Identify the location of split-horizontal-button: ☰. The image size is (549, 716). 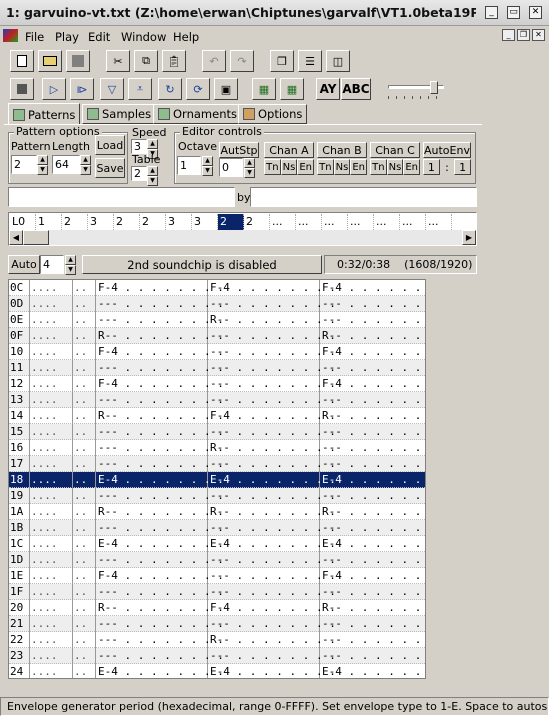
(310, 61).